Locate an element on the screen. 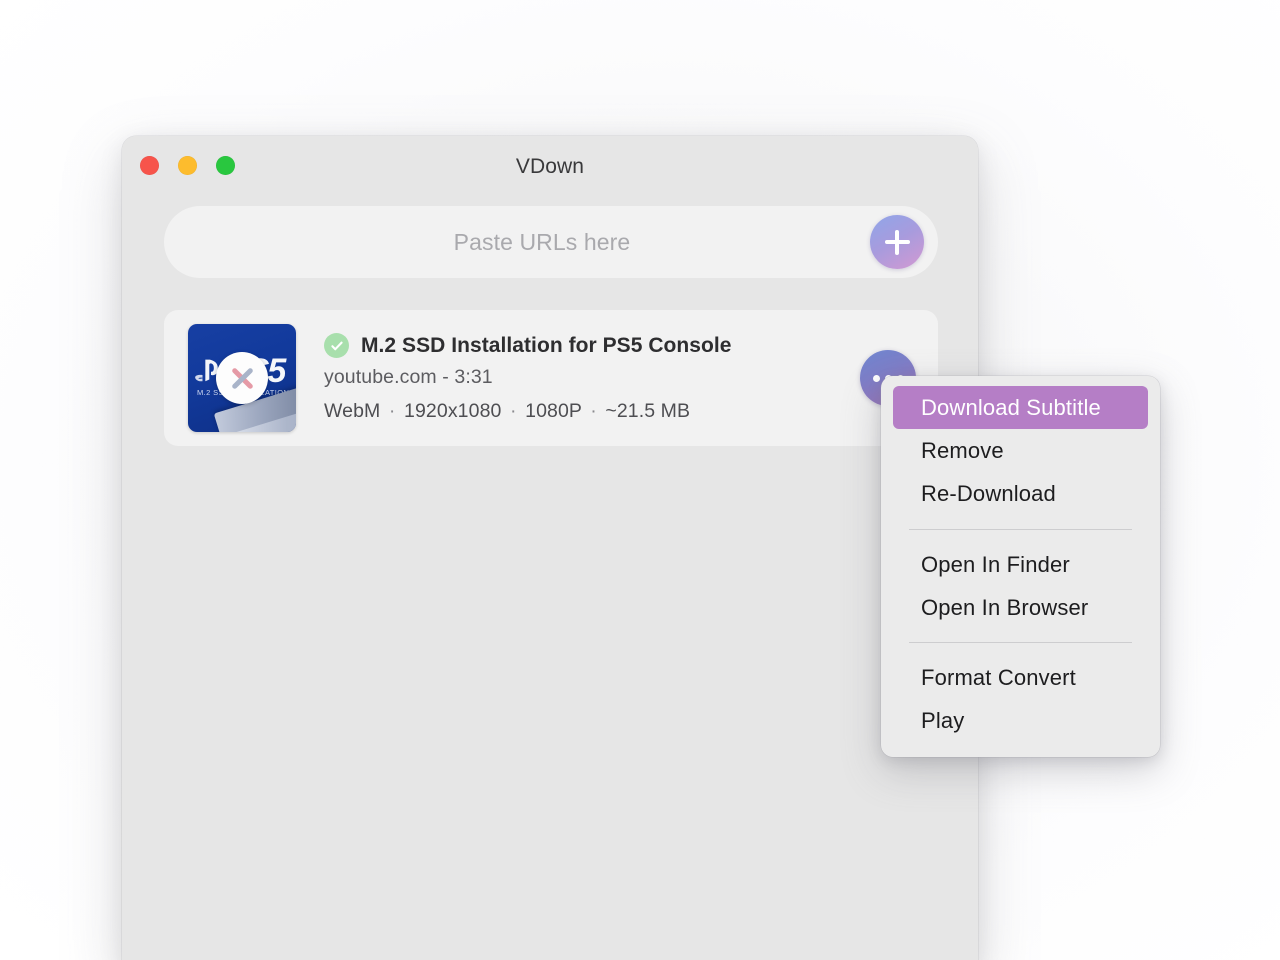  meta-quality: 1080P is located at coordinates (553, 411).